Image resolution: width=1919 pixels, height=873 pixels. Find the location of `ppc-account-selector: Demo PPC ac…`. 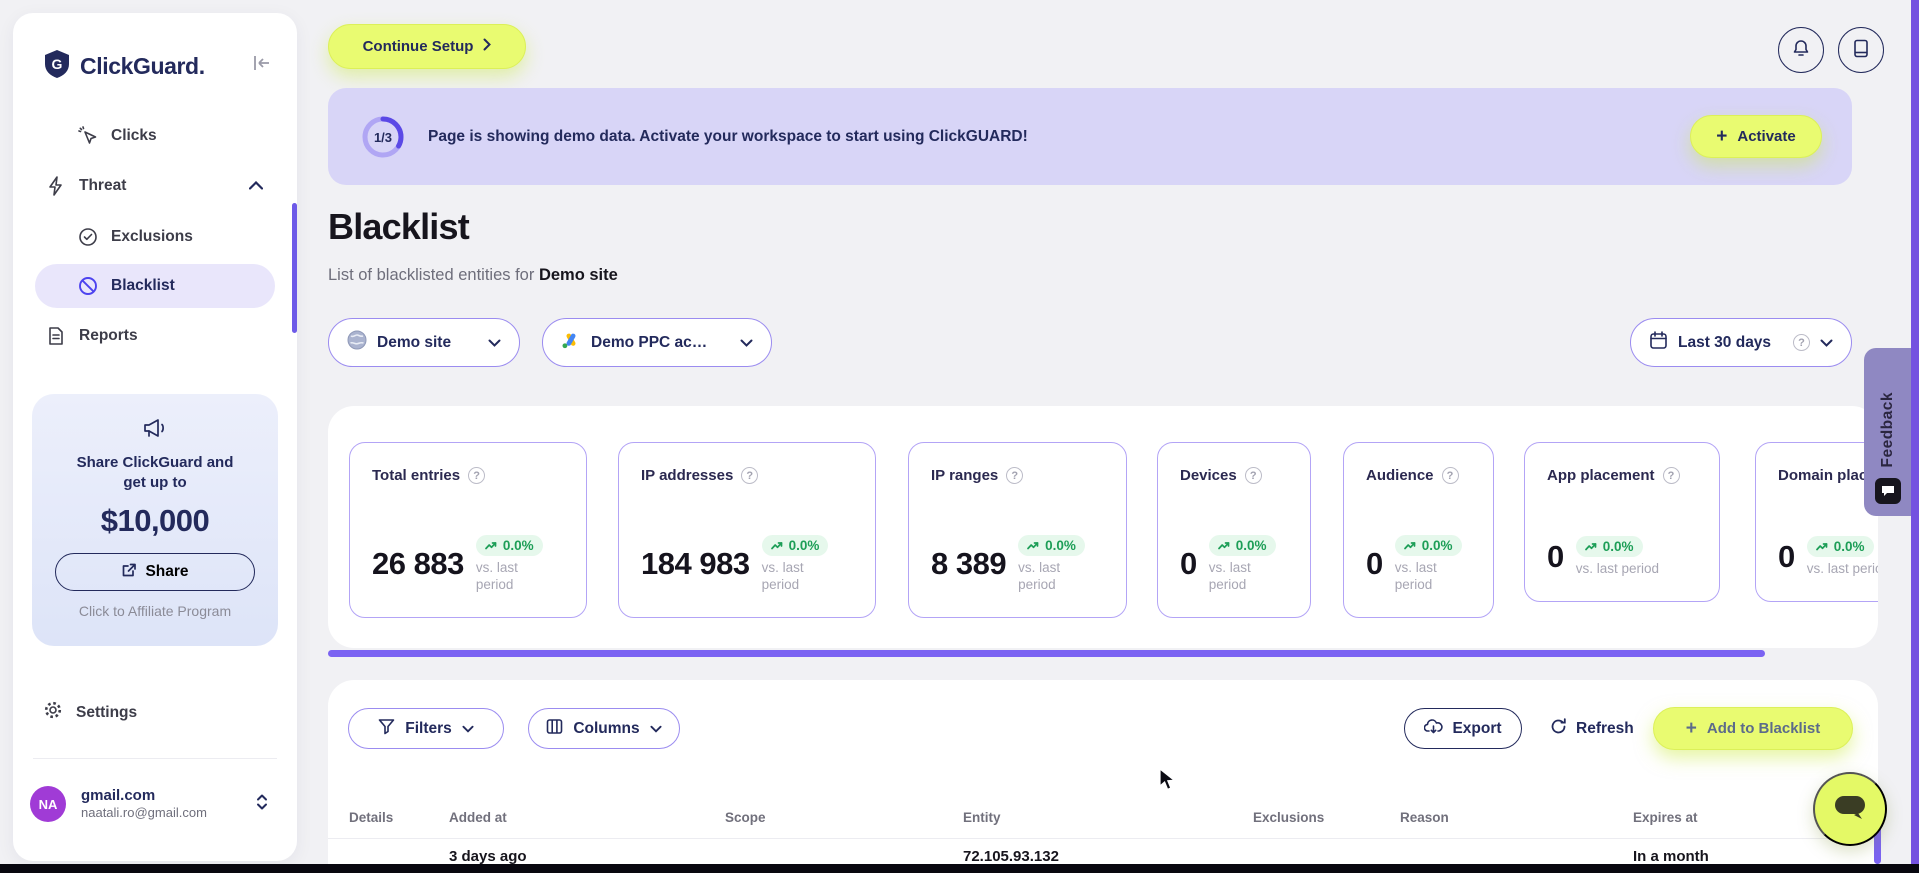

ppc-account-selector: Demo PPC ac… is located at coordinates (657, 342).